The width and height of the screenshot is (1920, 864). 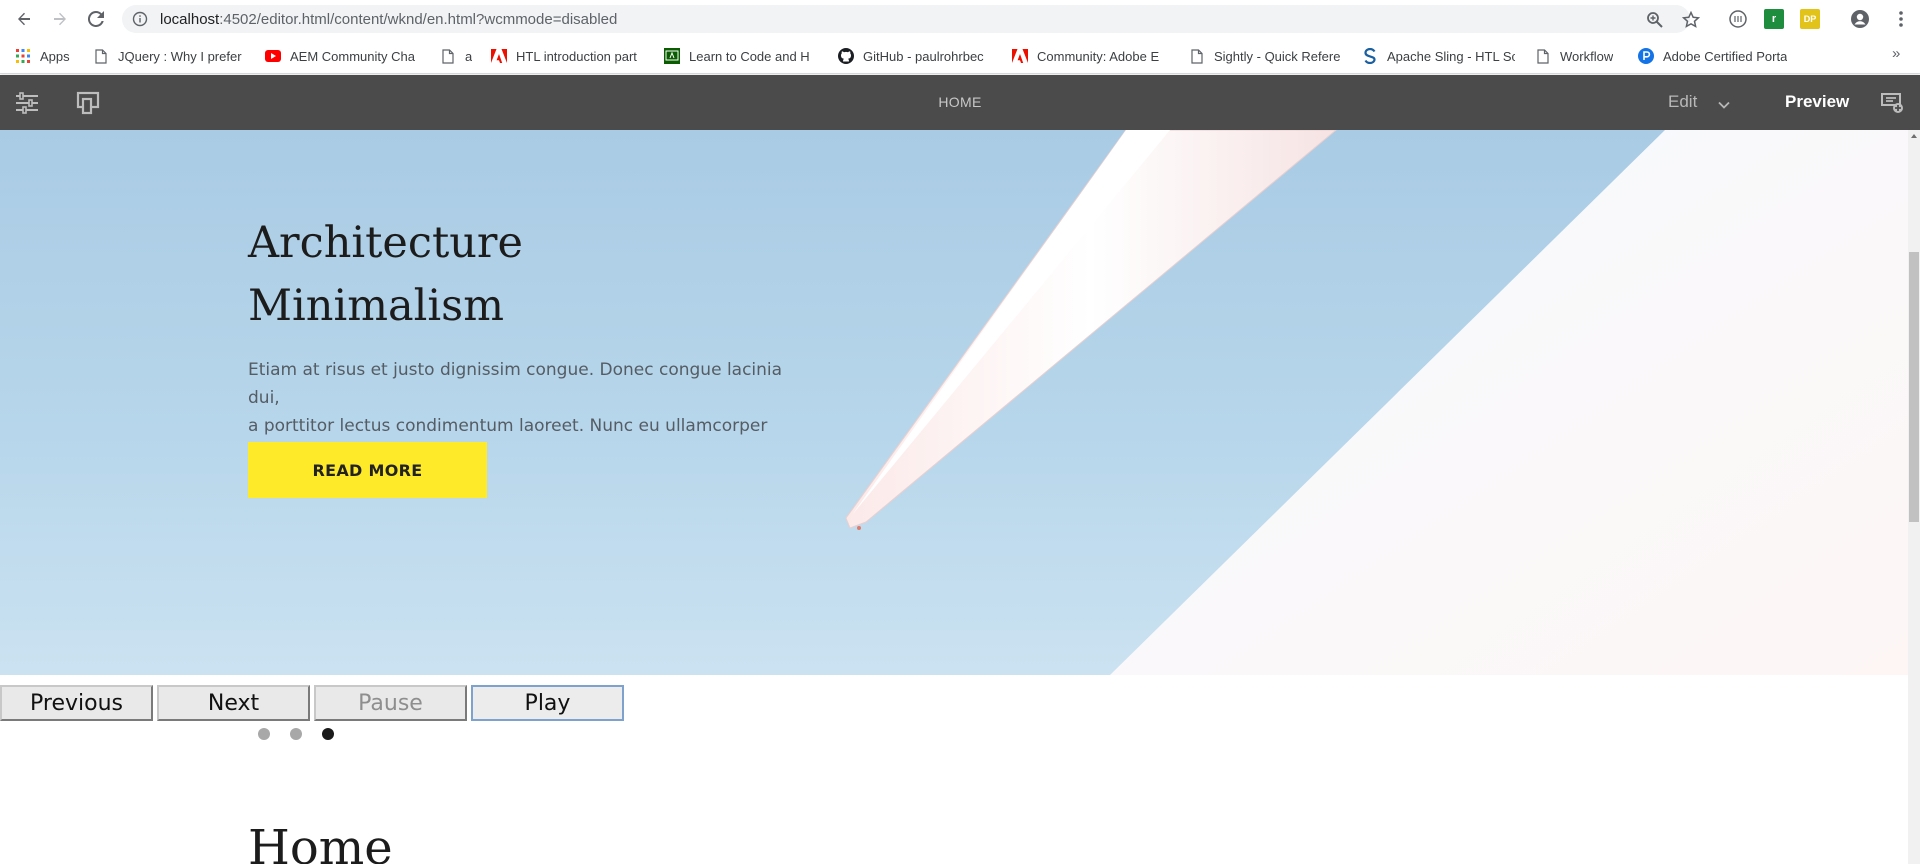 What do you see at coordinates (23, 56) in the screenshot?
I see `apps-grid-icon` at bounding box center [23, 56].